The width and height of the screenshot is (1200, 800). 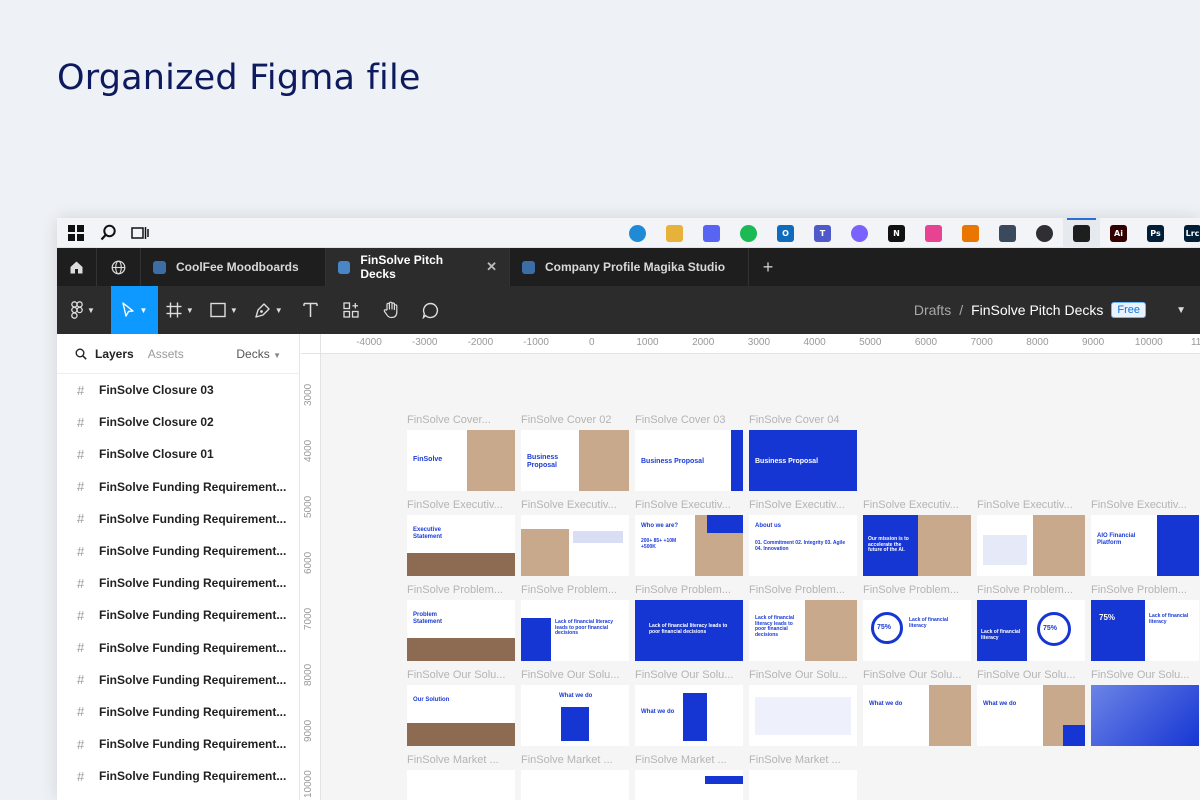 I want to click on layer-item: # FinSolve Closure 02, so click(x=178, y=422).